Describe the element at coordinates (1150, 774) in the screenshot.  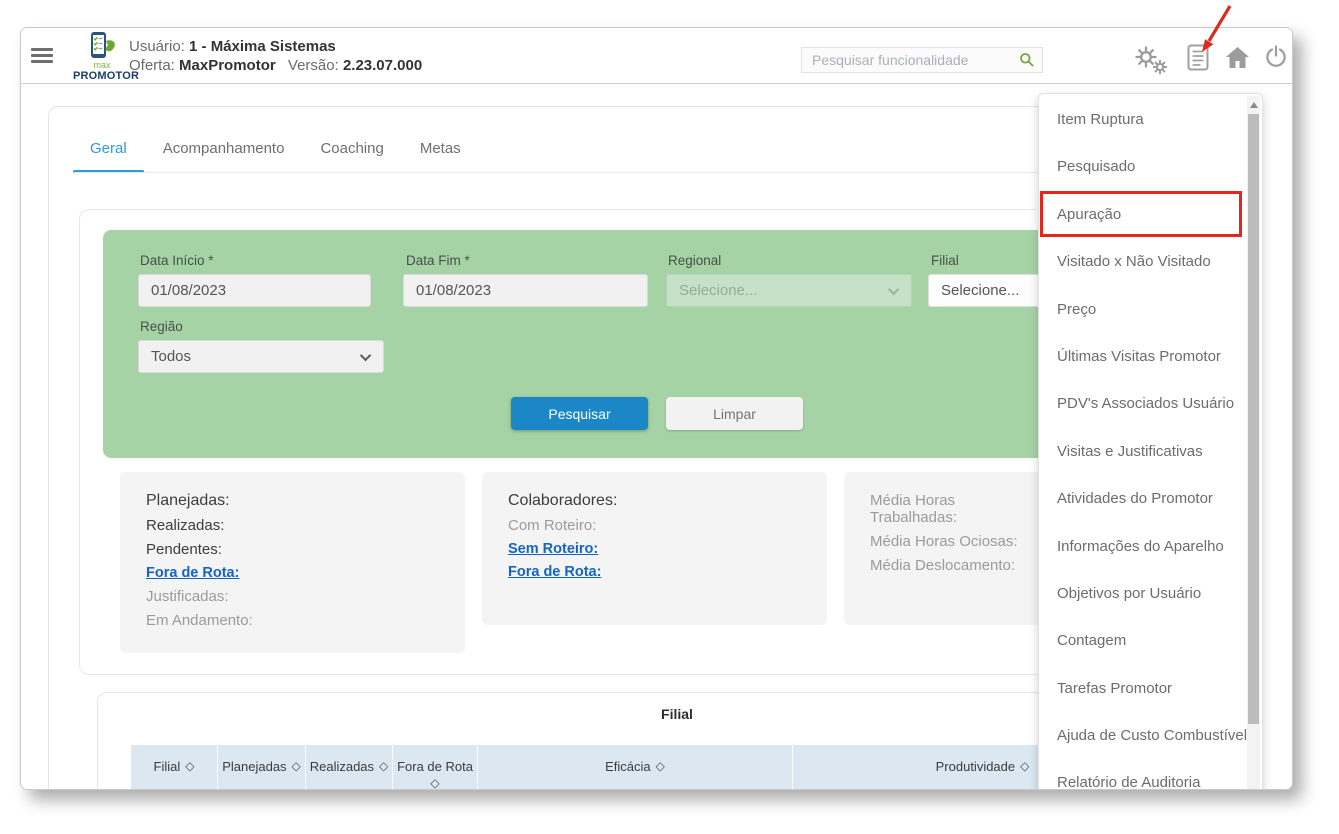
I see `menu-item-relatorio-de-auditoria: Relatório de Auditoria` at that location.